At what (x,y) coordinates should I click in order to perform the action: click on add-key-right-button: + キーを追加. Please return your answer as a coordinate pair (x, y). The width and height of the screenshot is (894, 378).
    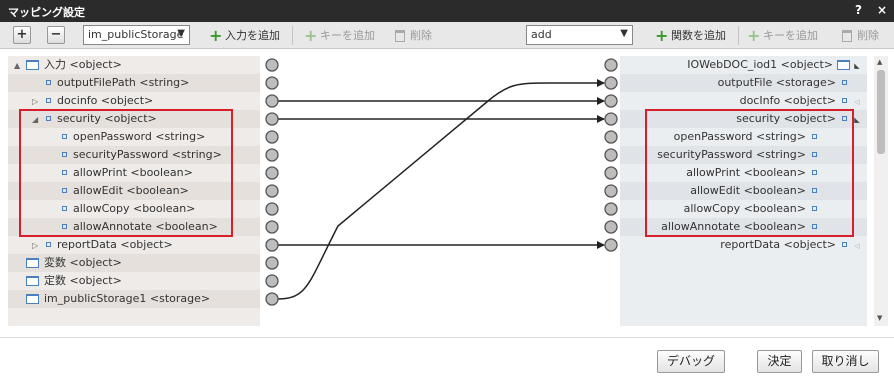
    Looking at the image, I should click on (782, 35).